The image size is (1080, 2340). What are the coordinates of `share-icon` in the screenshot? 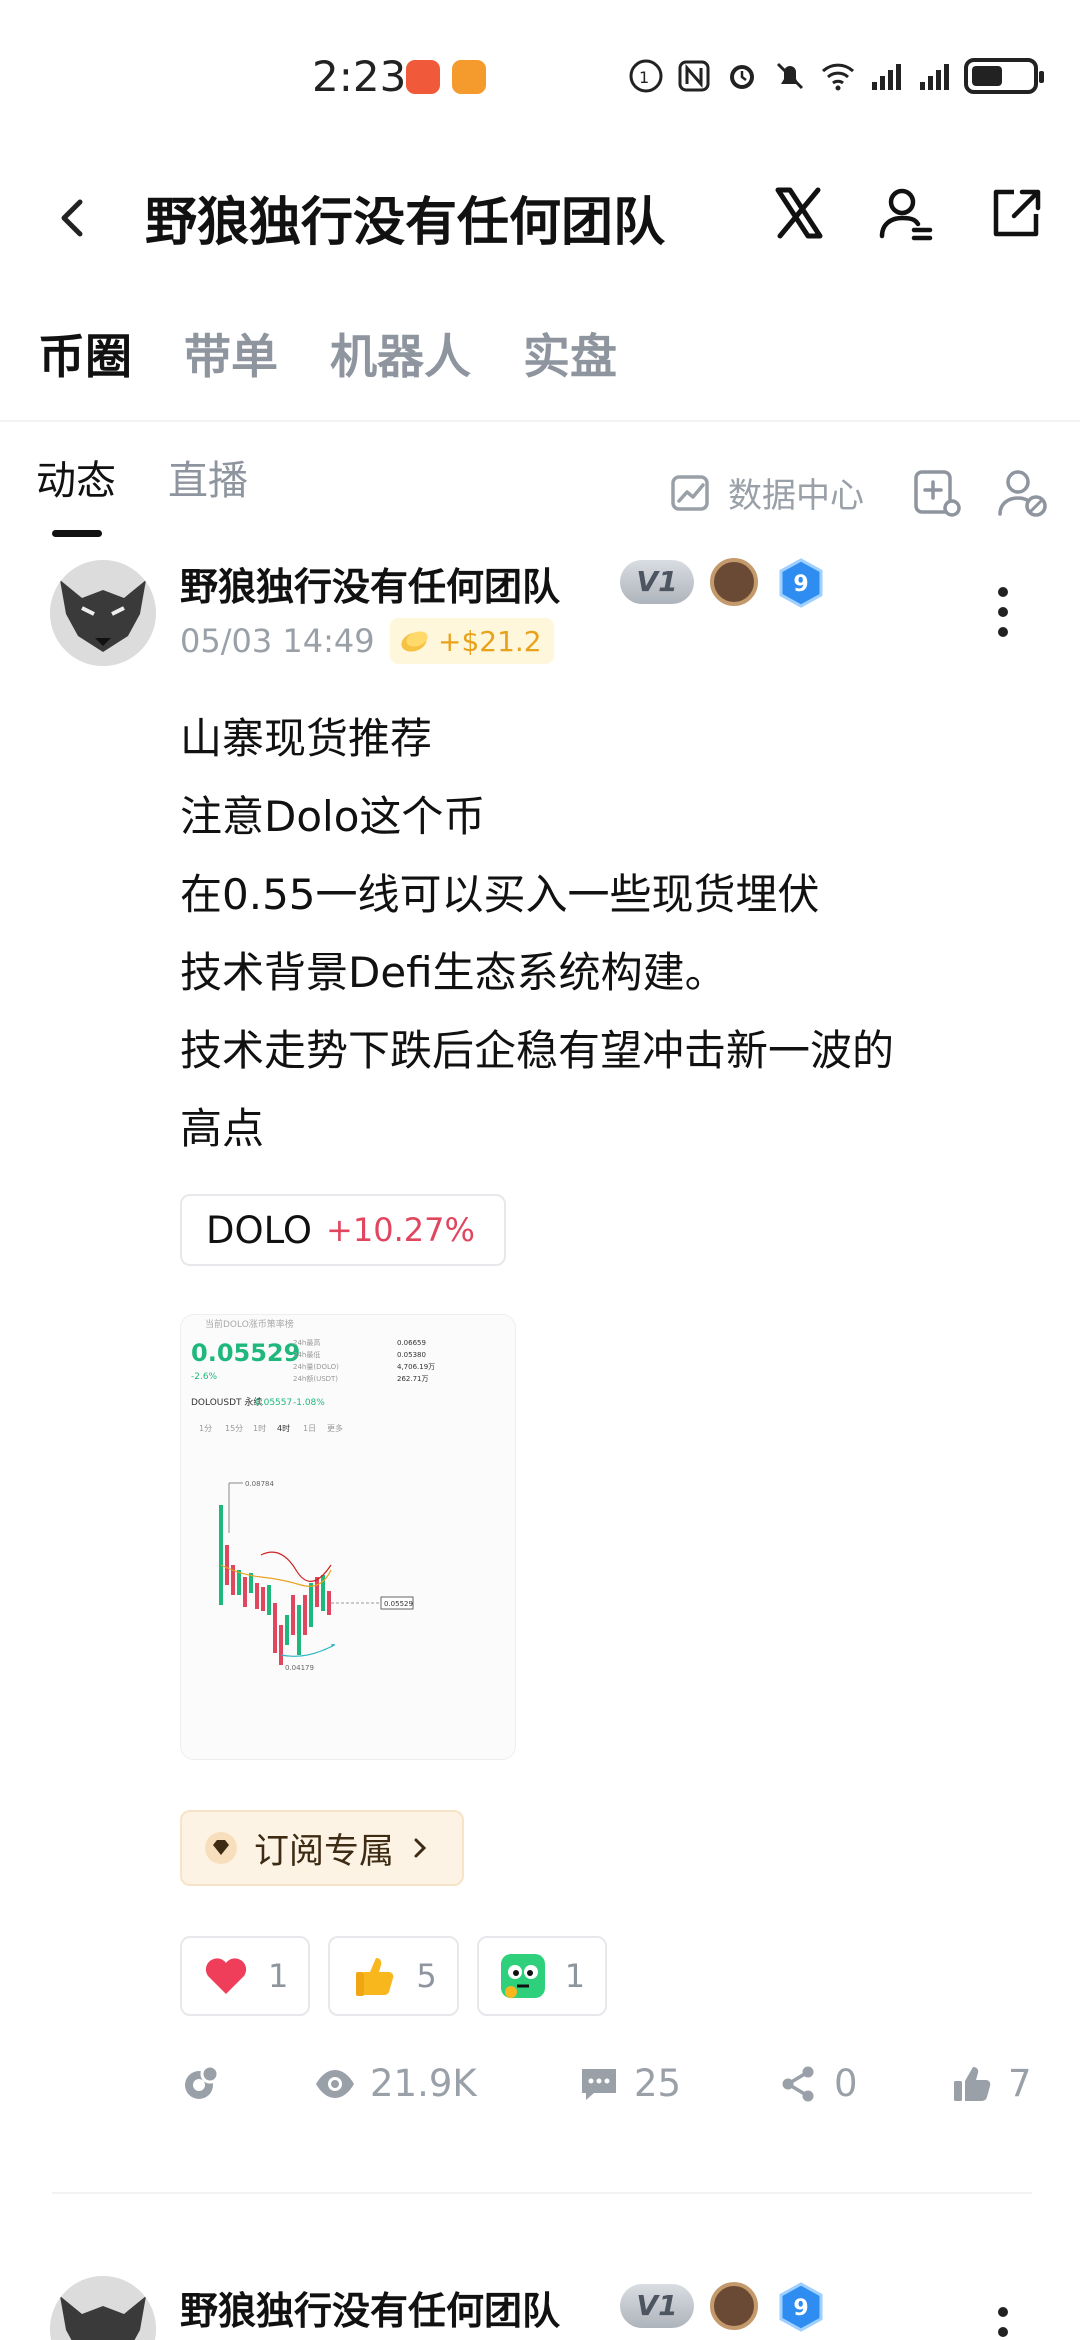 It's located at (798, 2083).